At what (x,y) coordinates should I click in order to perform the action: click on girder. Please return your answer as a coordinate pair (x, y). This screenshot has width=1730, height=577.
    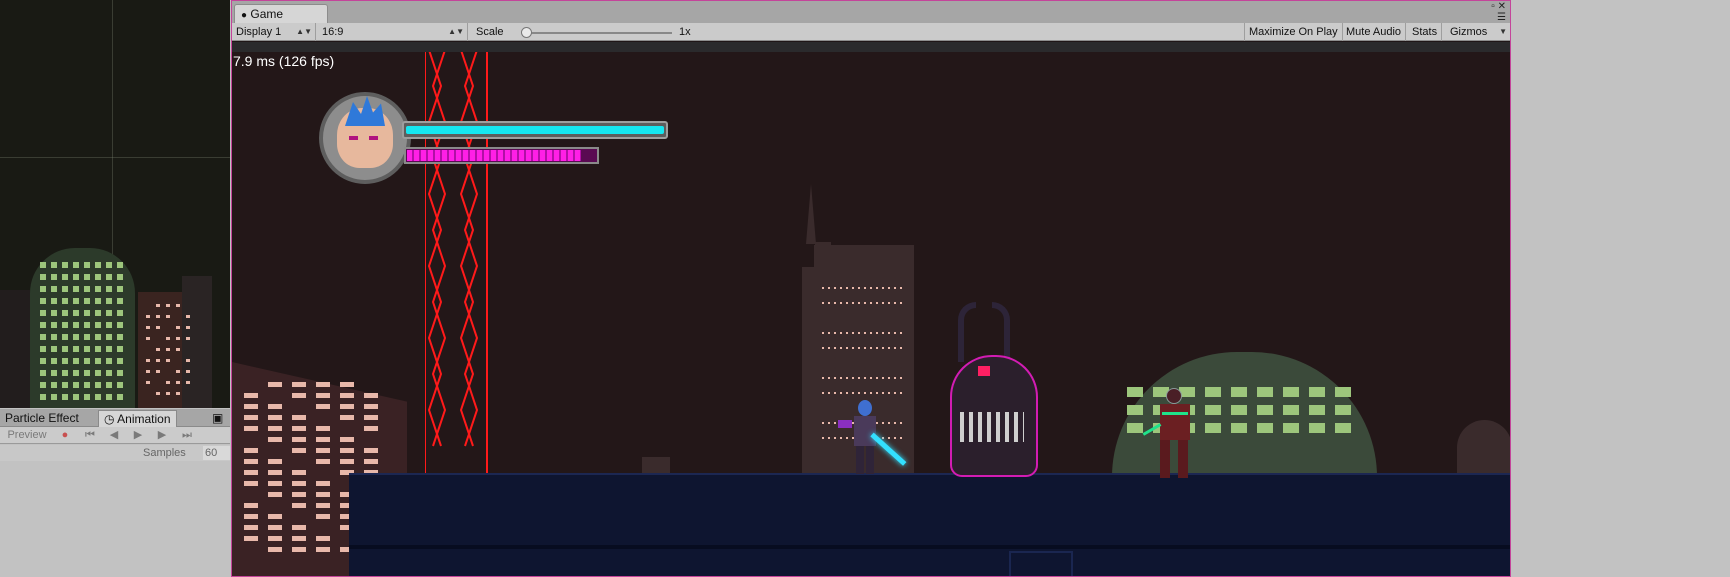
    Looking at the image, I should click on (1041, 563).